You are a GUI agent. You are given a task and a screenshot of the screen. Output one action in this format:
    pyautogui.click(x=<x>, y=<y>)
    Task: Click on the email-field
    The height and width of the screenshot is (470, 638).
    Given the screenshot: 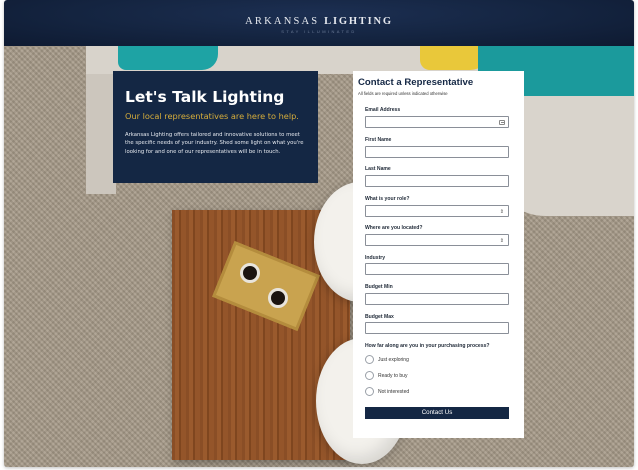 What is the action you would take?
    pyautogui.click(x=437, y=122)
    